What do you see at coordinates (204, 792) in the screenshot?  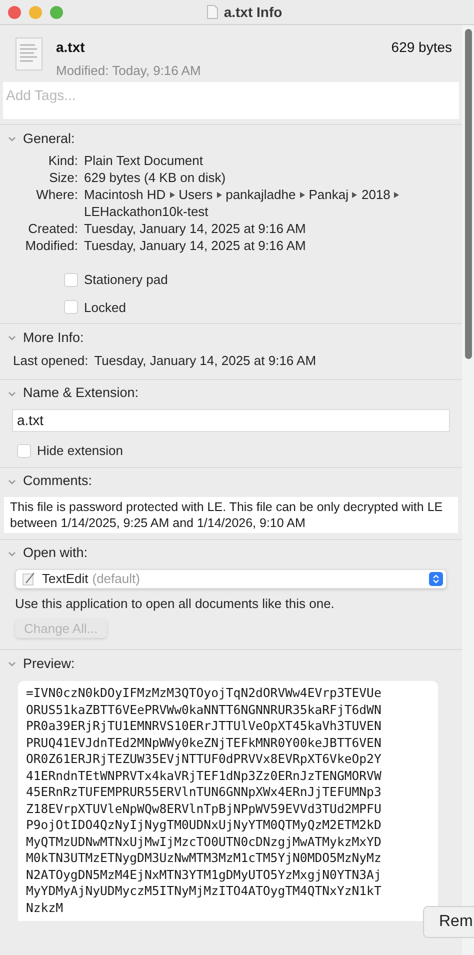 I see `preview-text-line: 45ERnRzTUFEMPRUR55ERVlnTUN6GNNpXWx4ERnJjTEFUMNp3` at bounding box center [204, 792].